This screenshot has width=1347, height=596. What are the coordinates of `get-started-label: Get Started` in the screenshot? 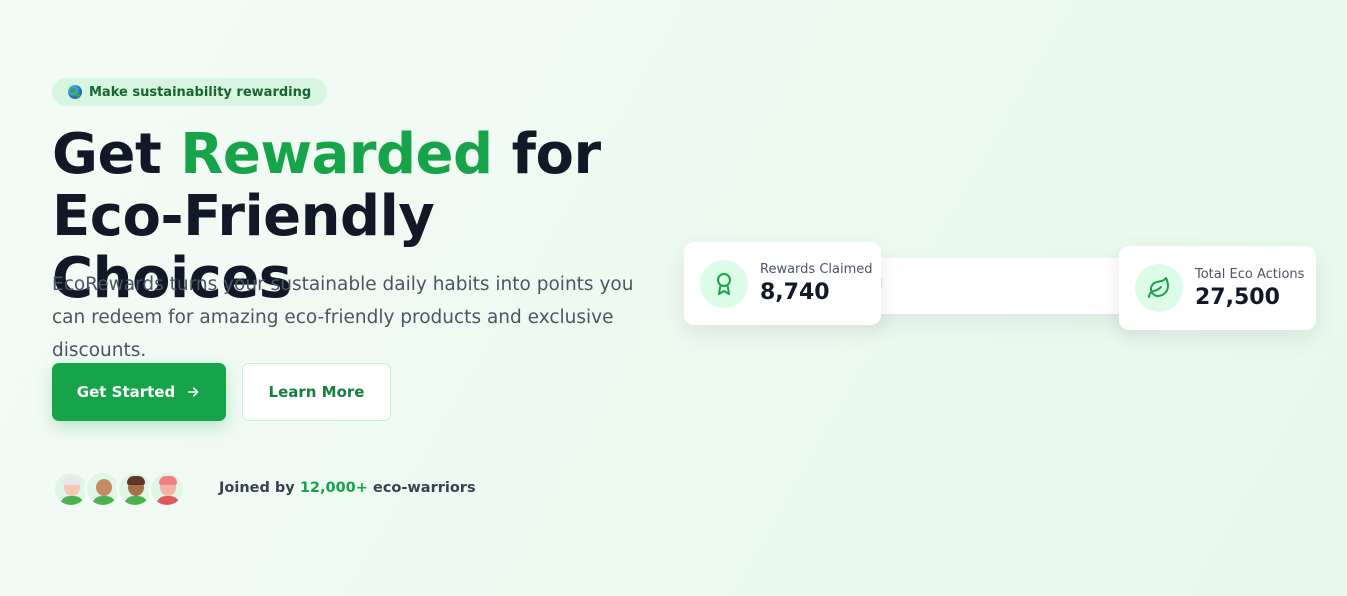 It's located at (126, 392).